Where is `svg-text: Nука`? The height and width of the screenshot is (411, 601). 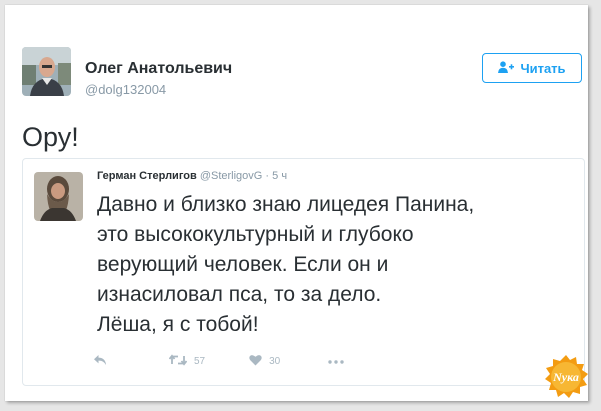
svg-text: Nука is located at coordinates (565, 377).